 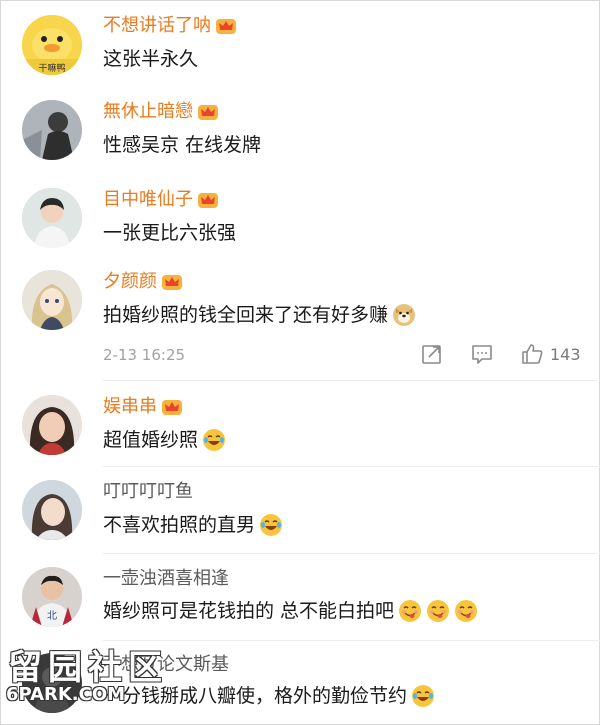 I want to click on watermark-en: 6PARK.COM, so click(x=66, y=694).